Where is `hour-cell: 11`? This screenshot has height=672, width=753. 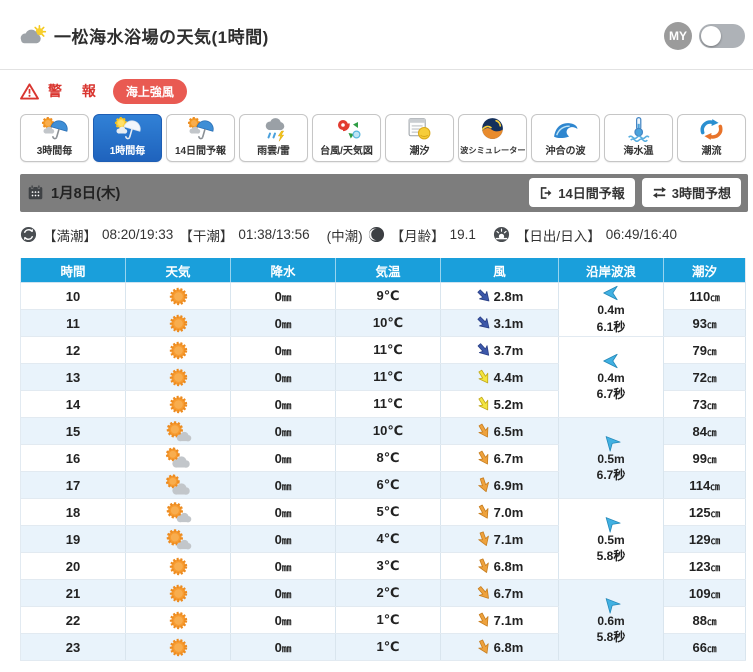 hour-cell: 11 is located at coordinates (73, 323).